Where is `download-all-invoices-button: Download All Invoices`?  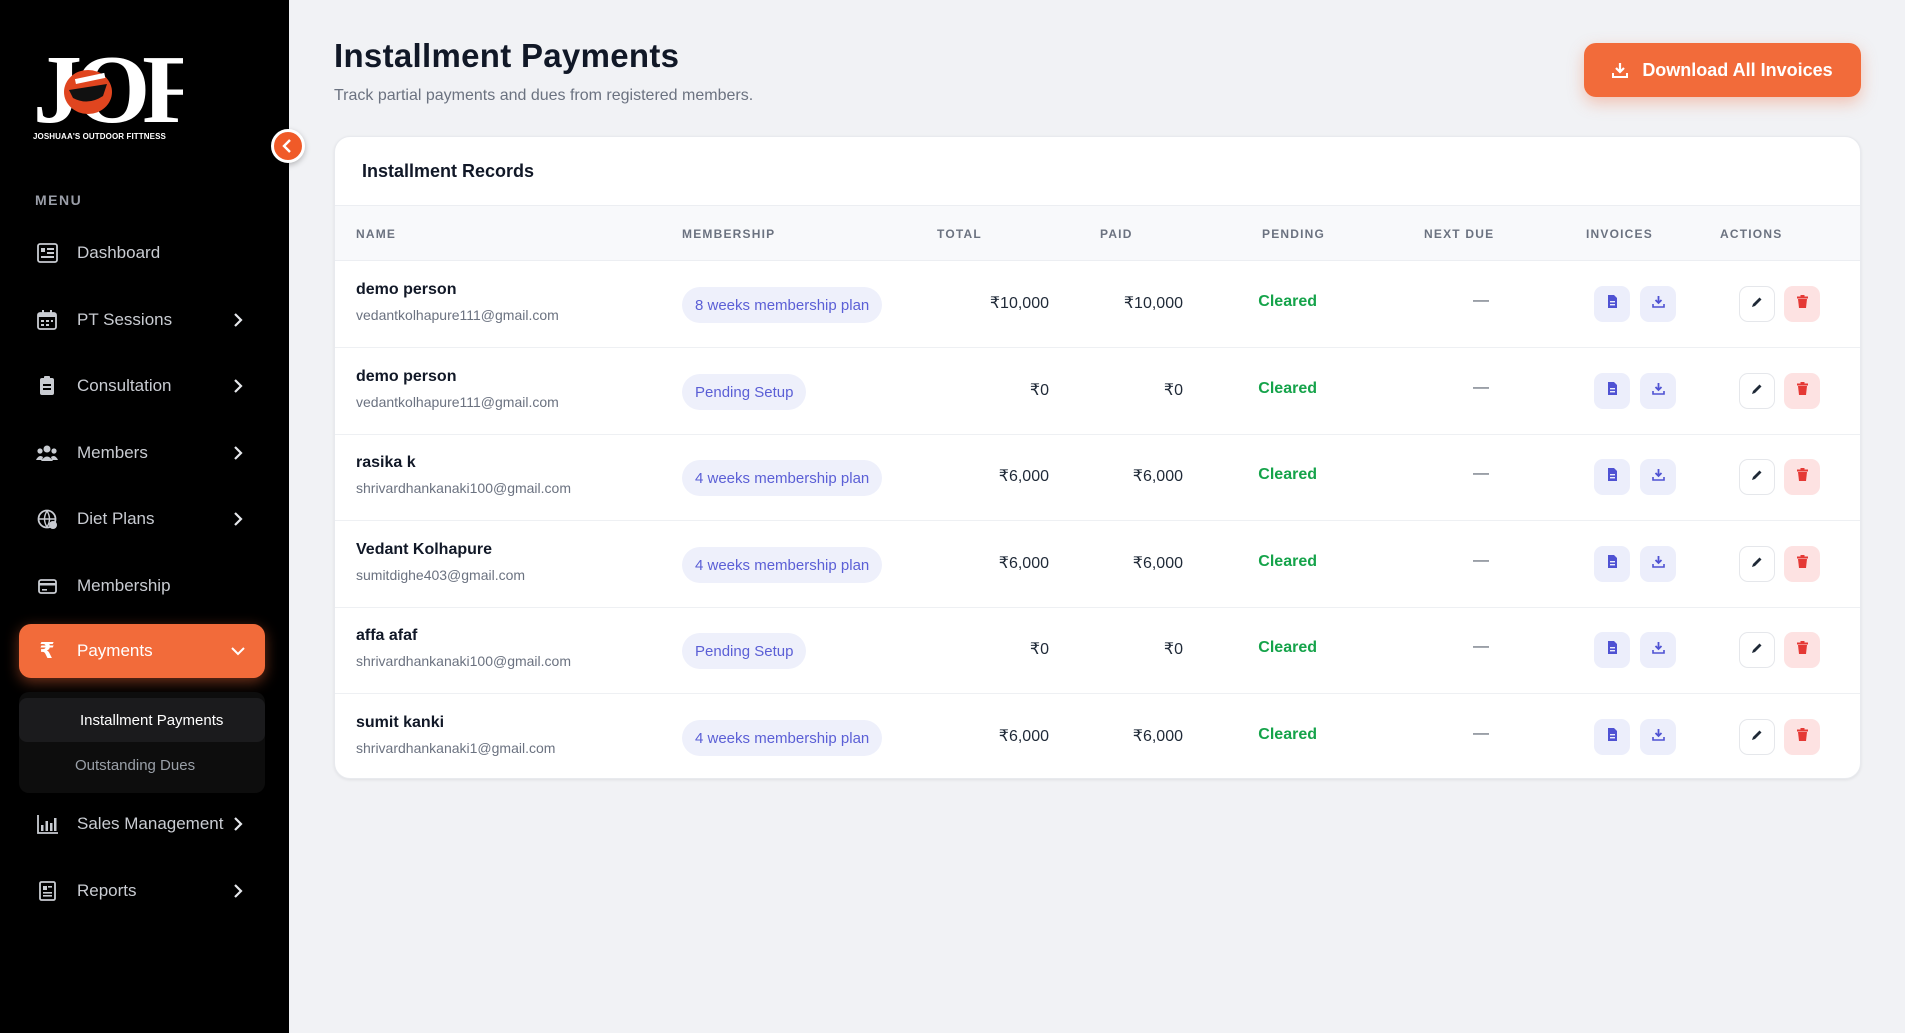
download-all-invoices-button: Download All Invoices is located at coordinates (1722, 70).